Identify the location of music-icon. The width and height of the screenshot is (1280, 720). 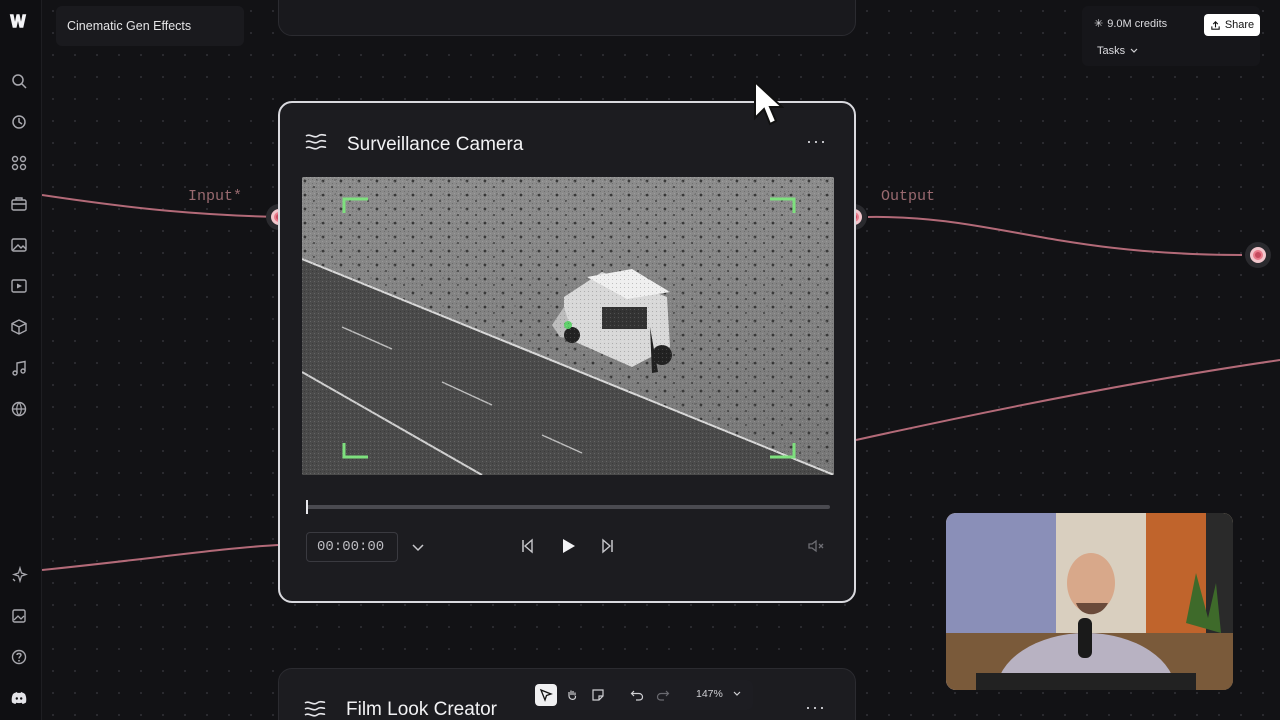
(19, 368).